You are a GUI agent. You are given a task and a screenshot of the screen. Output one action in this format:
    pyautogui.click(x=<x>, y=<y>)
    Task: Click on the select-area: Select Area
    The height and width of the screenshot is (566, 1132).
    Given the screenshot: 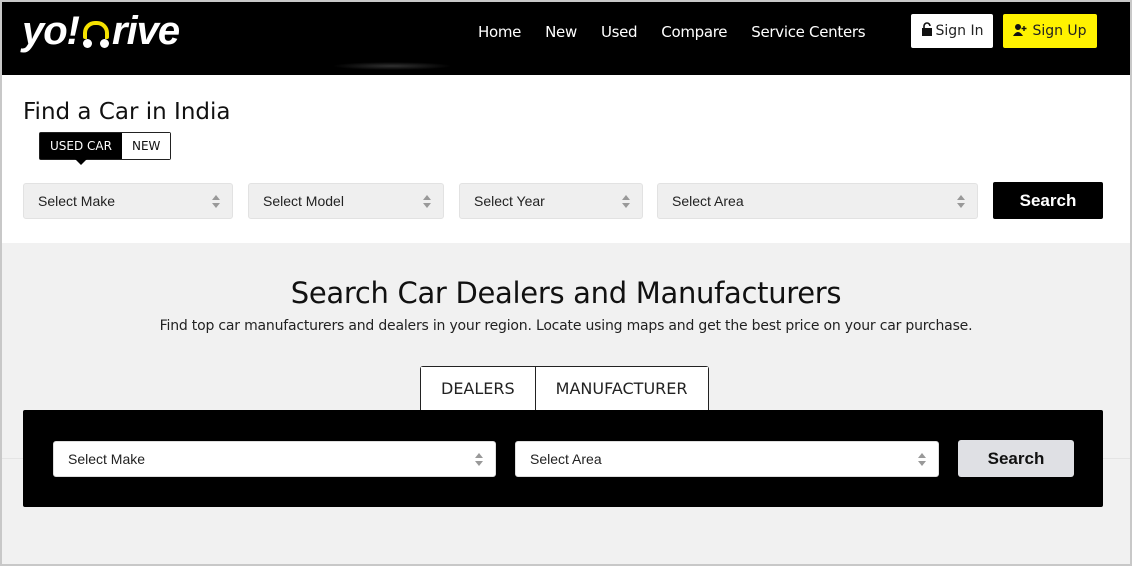 What is the action you would take?
    pyautogui.click(x=817, y=201)
    